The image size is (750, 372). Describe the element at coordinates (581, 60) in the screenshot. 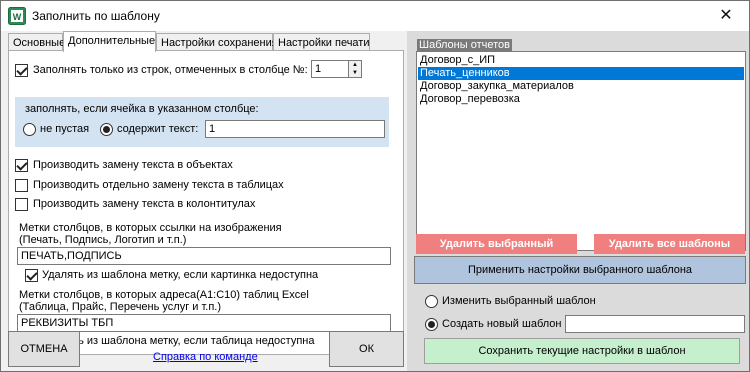

I see `list-item: Договор_с_ИП` at that location.